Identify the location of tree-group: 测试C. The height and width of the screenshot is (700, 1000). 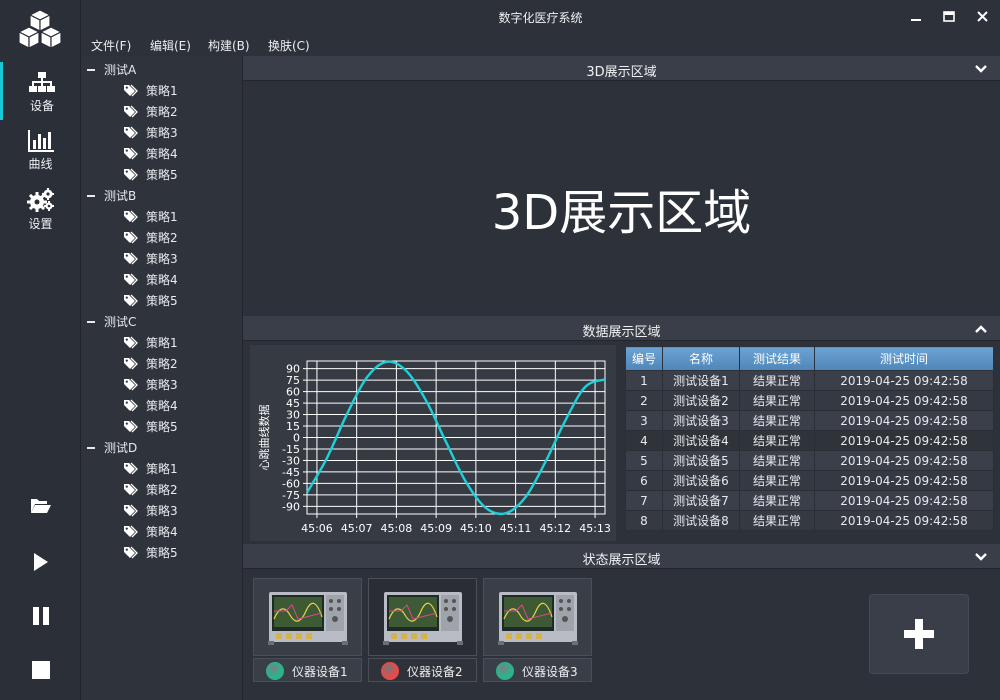
(111, 323).